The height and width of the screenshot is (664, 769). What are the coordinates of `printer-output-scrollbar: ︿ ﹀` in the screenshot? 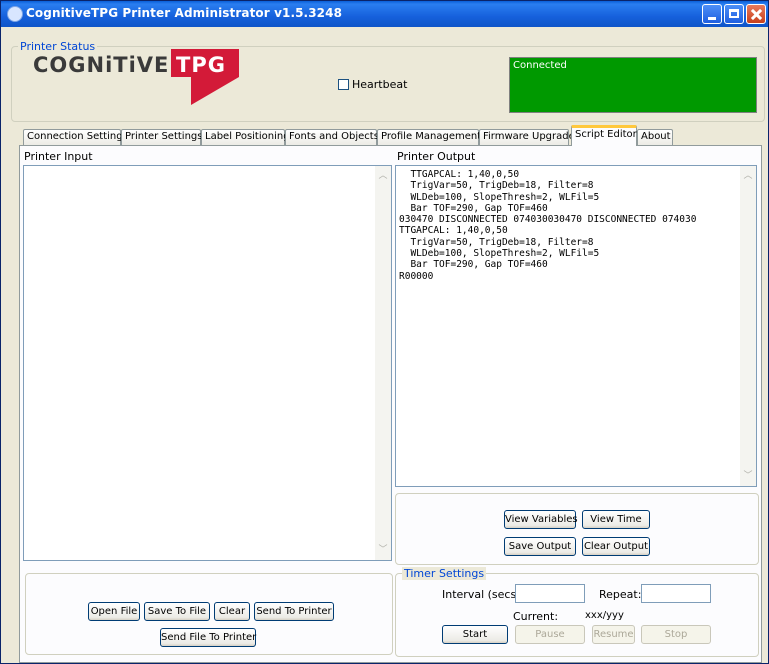 It's located at (748, 326).